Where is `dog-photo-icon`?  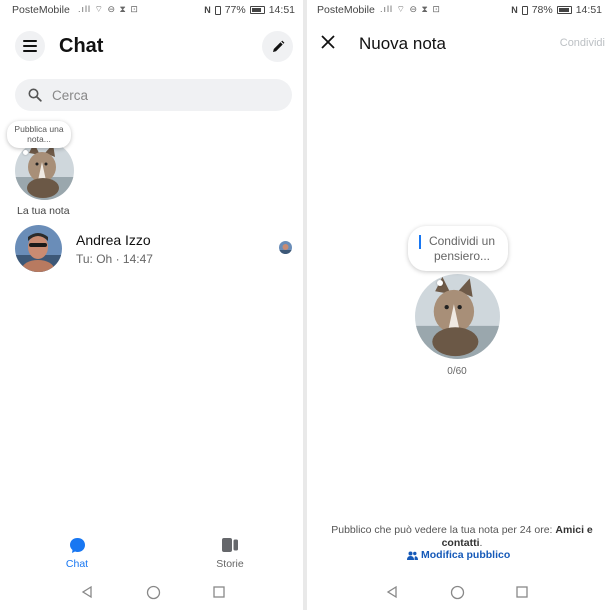
dog-photo-icon is located at coordinates (457, 316).